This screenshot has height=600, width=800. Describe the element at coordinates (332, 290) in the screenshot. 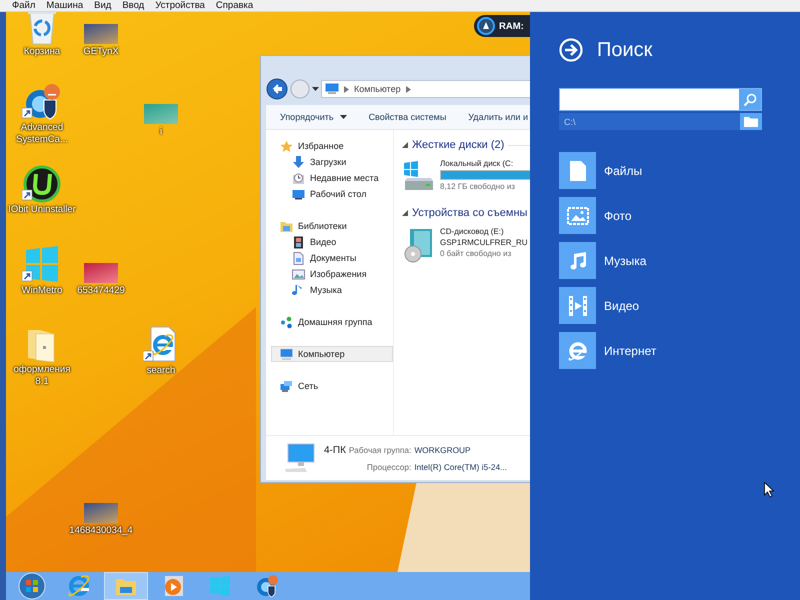

I see `nav-item: Музыка` at that location.